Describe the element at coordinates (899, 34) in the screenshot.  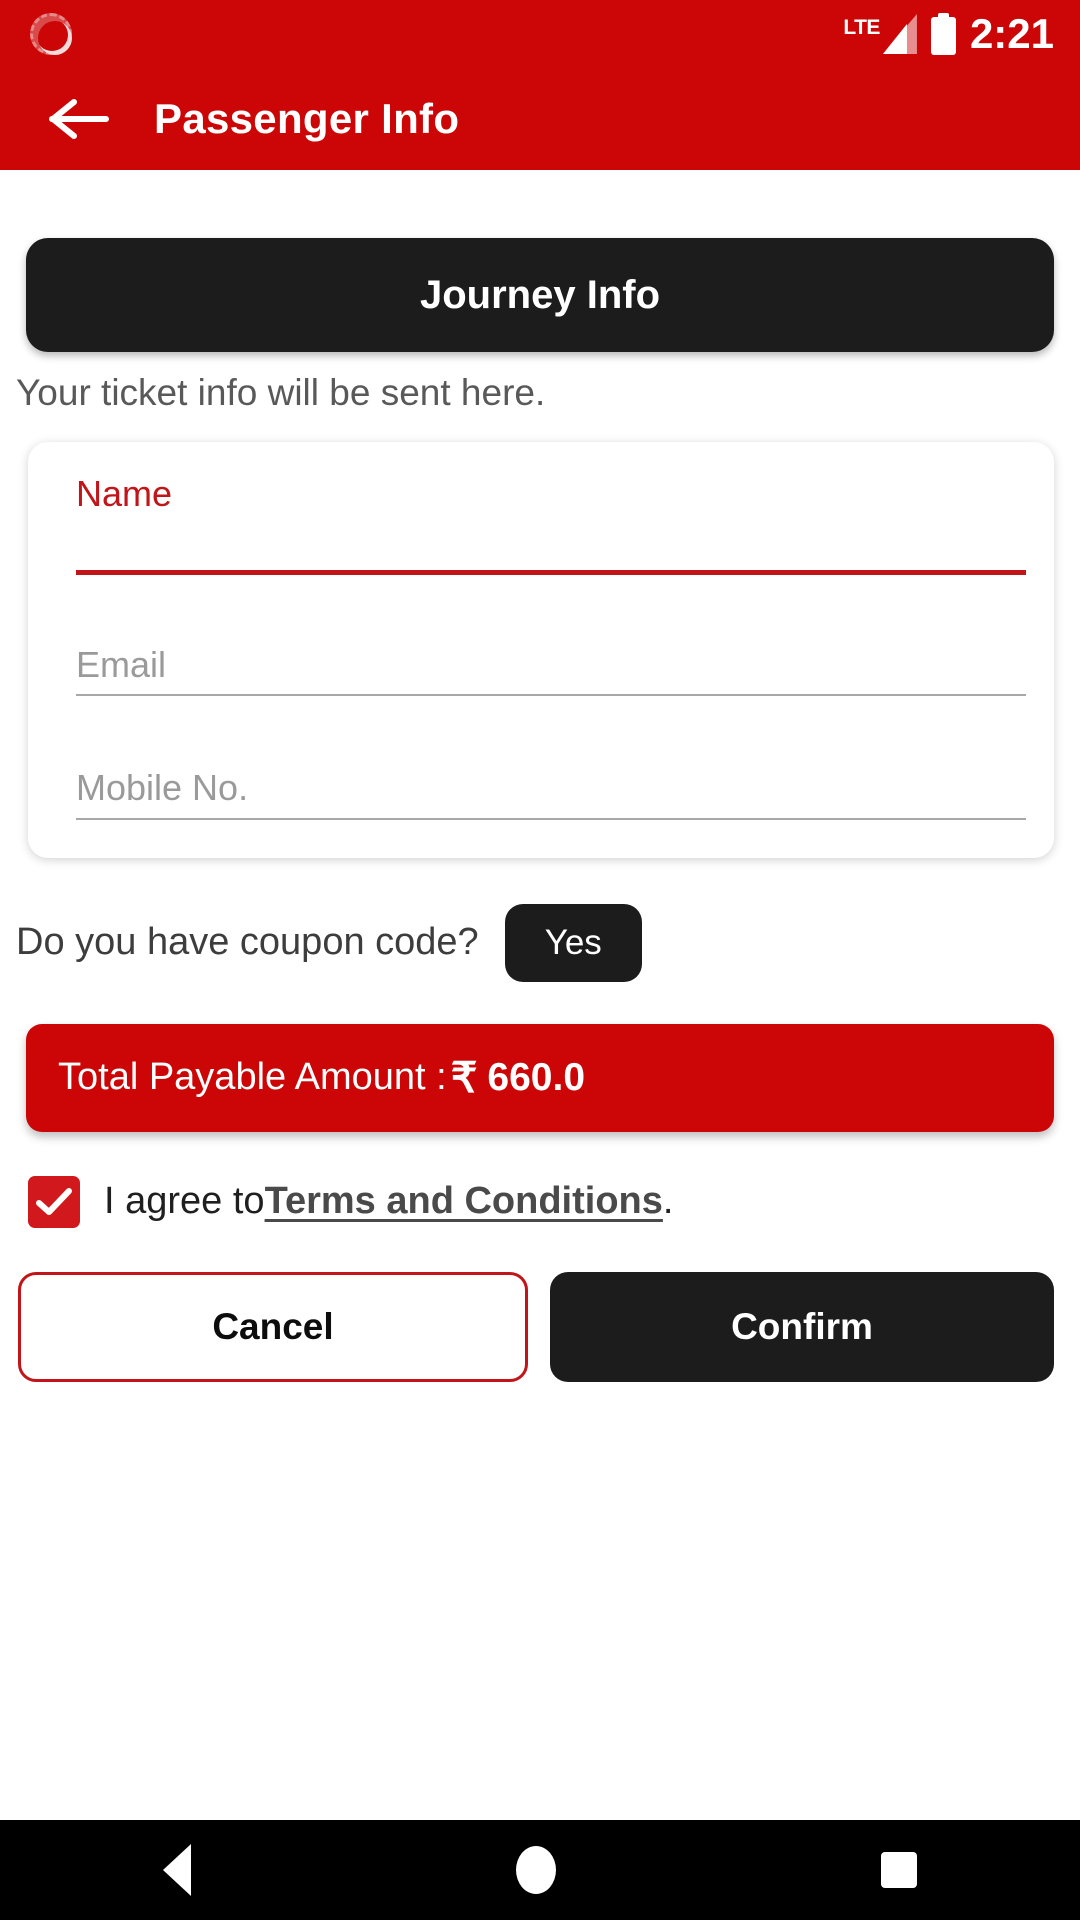
I see `signal-bars-icon` at that location.